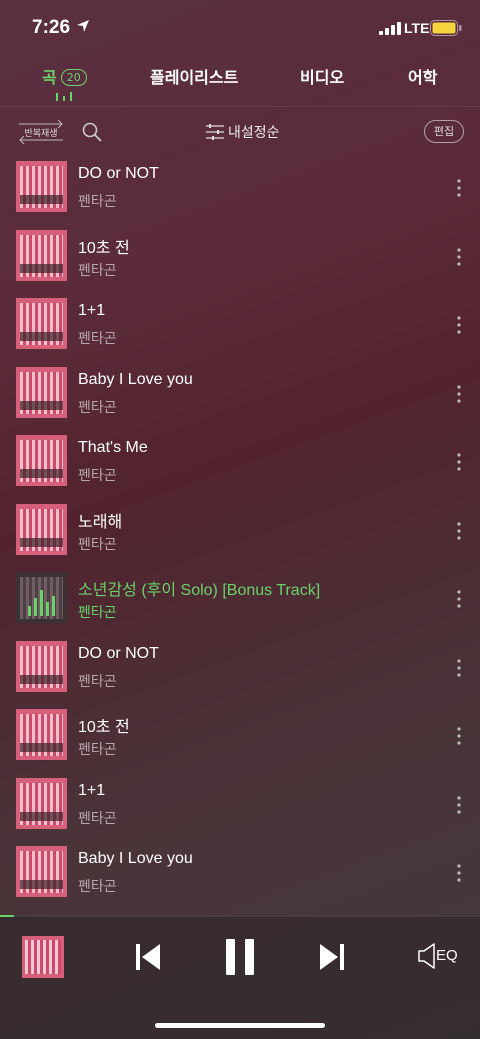  What do you see at coordinates (41, 603) in the screenshot?
I see `playing-visualizer-icon` at bounding box center [41, 603].